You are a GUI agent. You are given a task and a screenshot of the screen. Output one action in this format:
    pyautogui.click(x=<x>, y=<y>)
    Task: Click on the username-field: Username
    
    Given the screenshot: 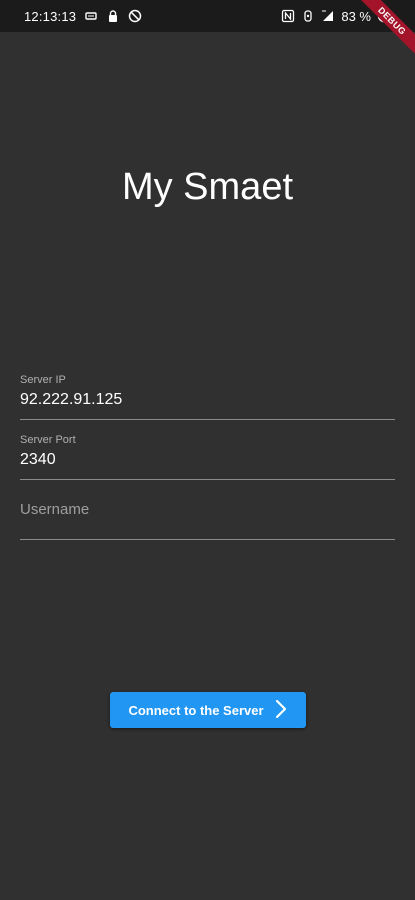 What is the action you would take?
    pyautogui.click(x=207, y=519)
    